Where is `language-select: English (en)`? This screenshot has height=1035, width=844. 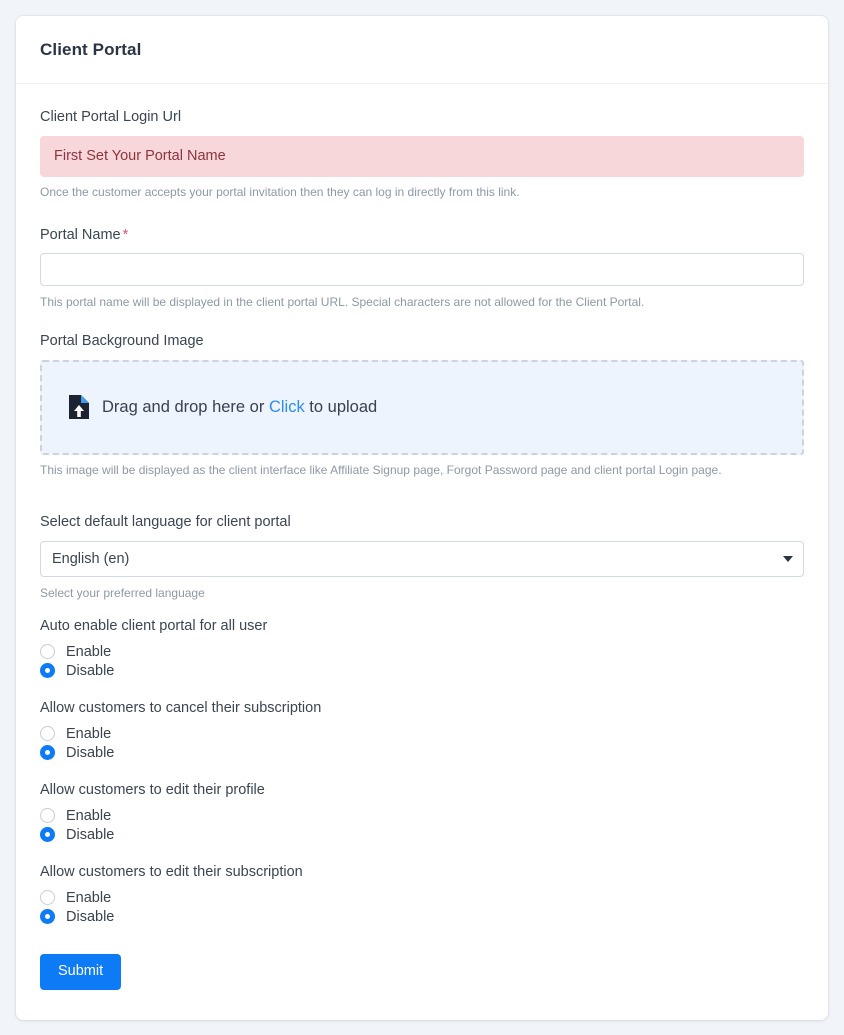
language-select: English (en) is located at coordinates (422, 558).